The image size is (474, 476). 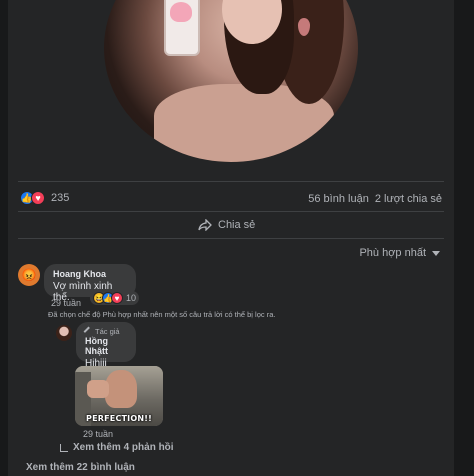 I want to click on post-stats: 56 bình luận 2 lượt chia sẻ, so click(x=375, y=199).